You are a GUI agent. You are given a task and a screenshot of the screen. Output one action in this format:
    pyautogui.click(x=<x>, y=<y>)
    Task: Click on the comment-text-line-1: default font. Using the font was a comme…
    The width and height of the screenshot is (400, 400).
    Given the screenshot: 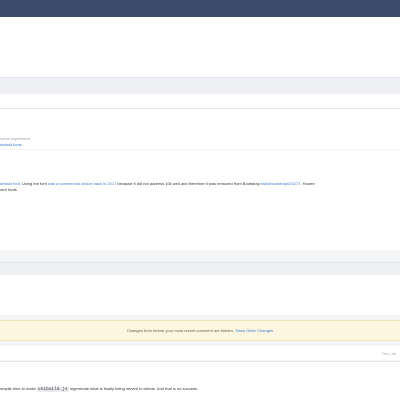 What is the action you would take?
    pyautogui.click(x=157, y=183)
    